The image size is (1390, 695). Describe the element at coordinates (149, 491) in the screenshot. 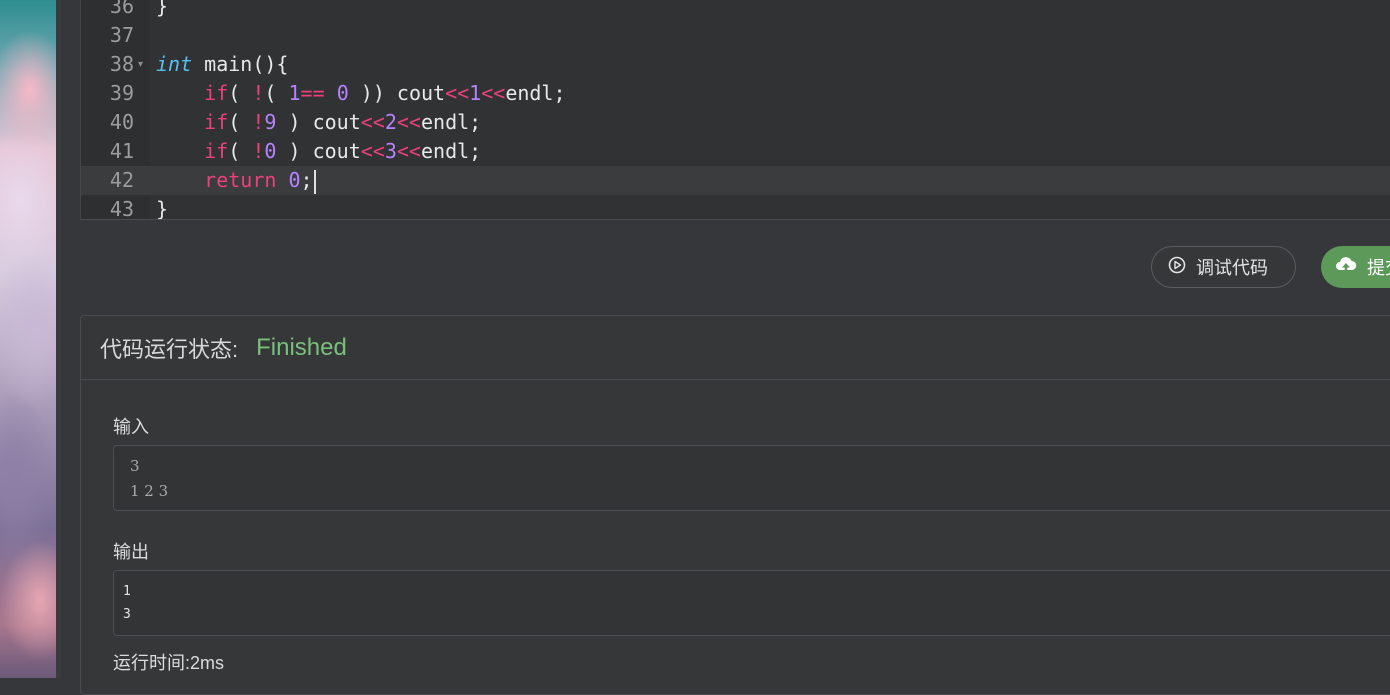

I see `input-line: 1 2 3` at that location.